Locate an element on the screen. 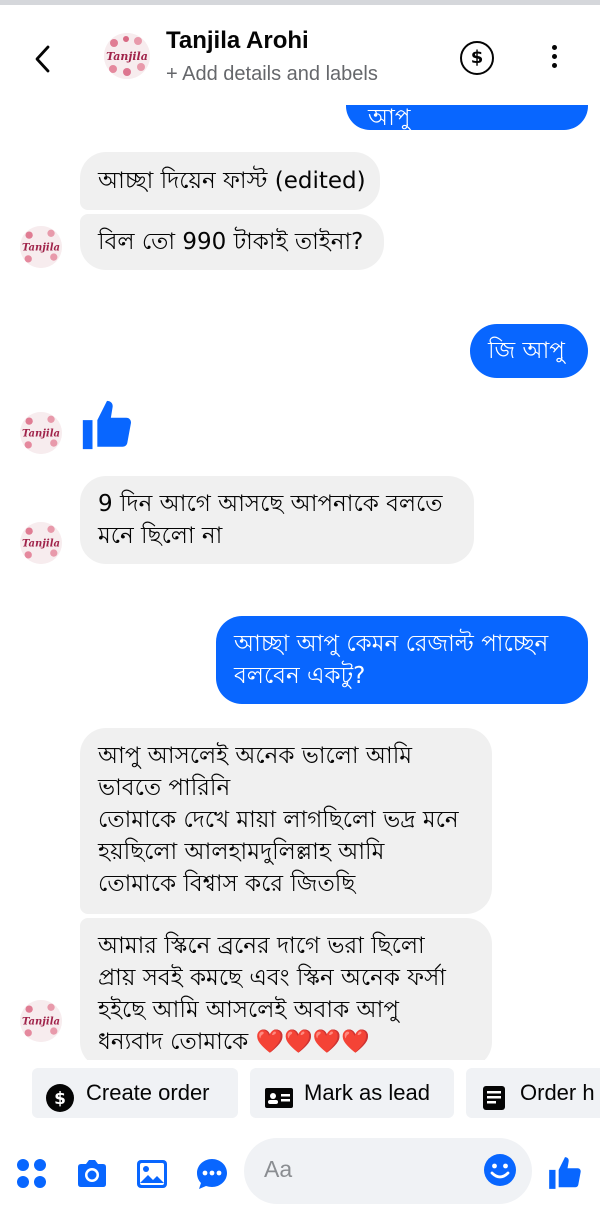  emoji-smiley-icon is located at coordinates (500, 1170).